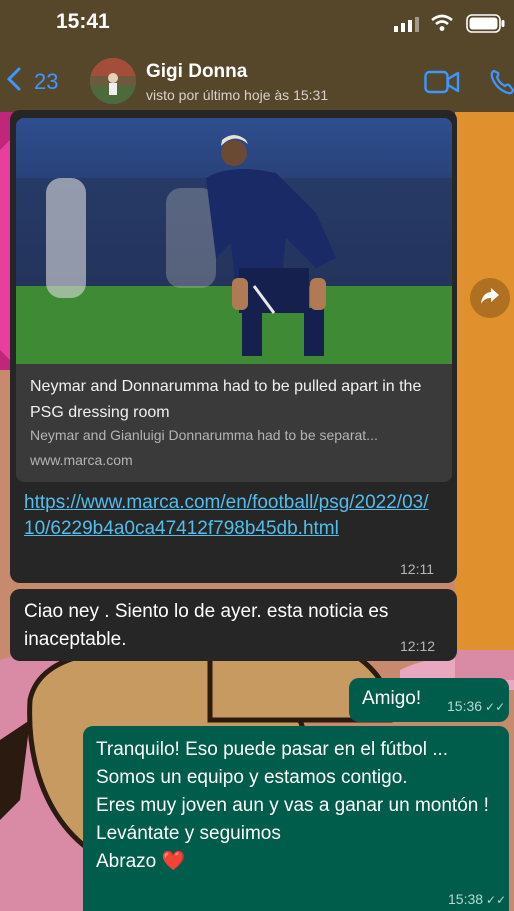  What do you see at coordinates (32, 82) in the screenshot?
I see `back-button: 23` at bounding box center [32, 82].